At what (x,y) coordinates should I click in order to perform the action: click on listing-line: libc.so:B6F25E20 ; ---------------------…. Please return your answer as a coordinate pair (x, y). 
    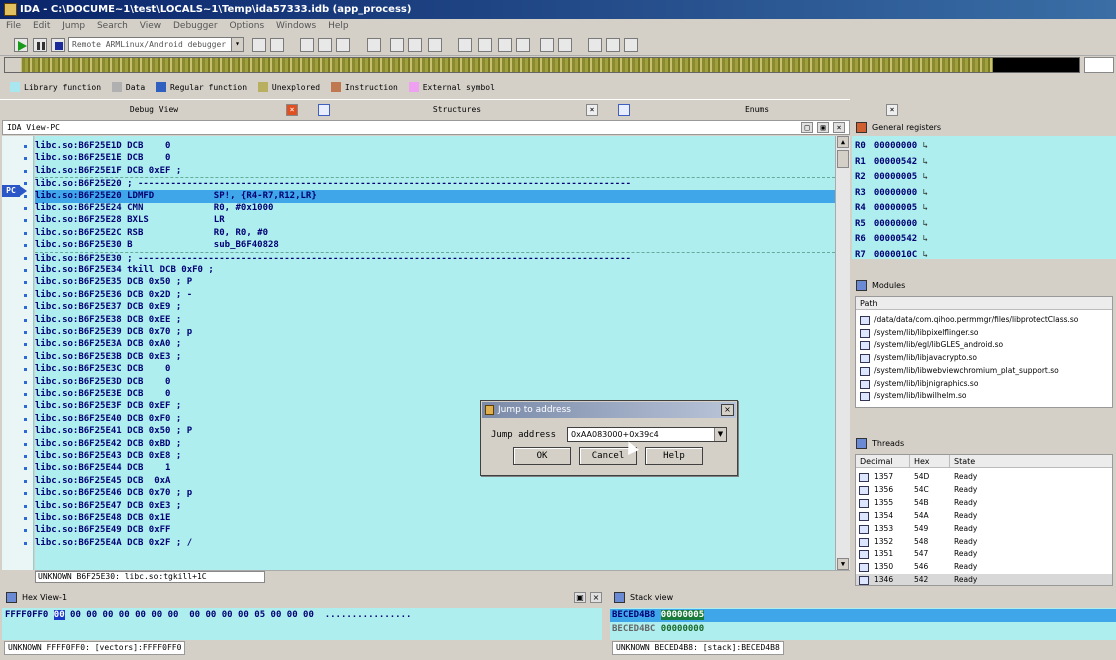
    Looking at the image, I should click on (435, 183).